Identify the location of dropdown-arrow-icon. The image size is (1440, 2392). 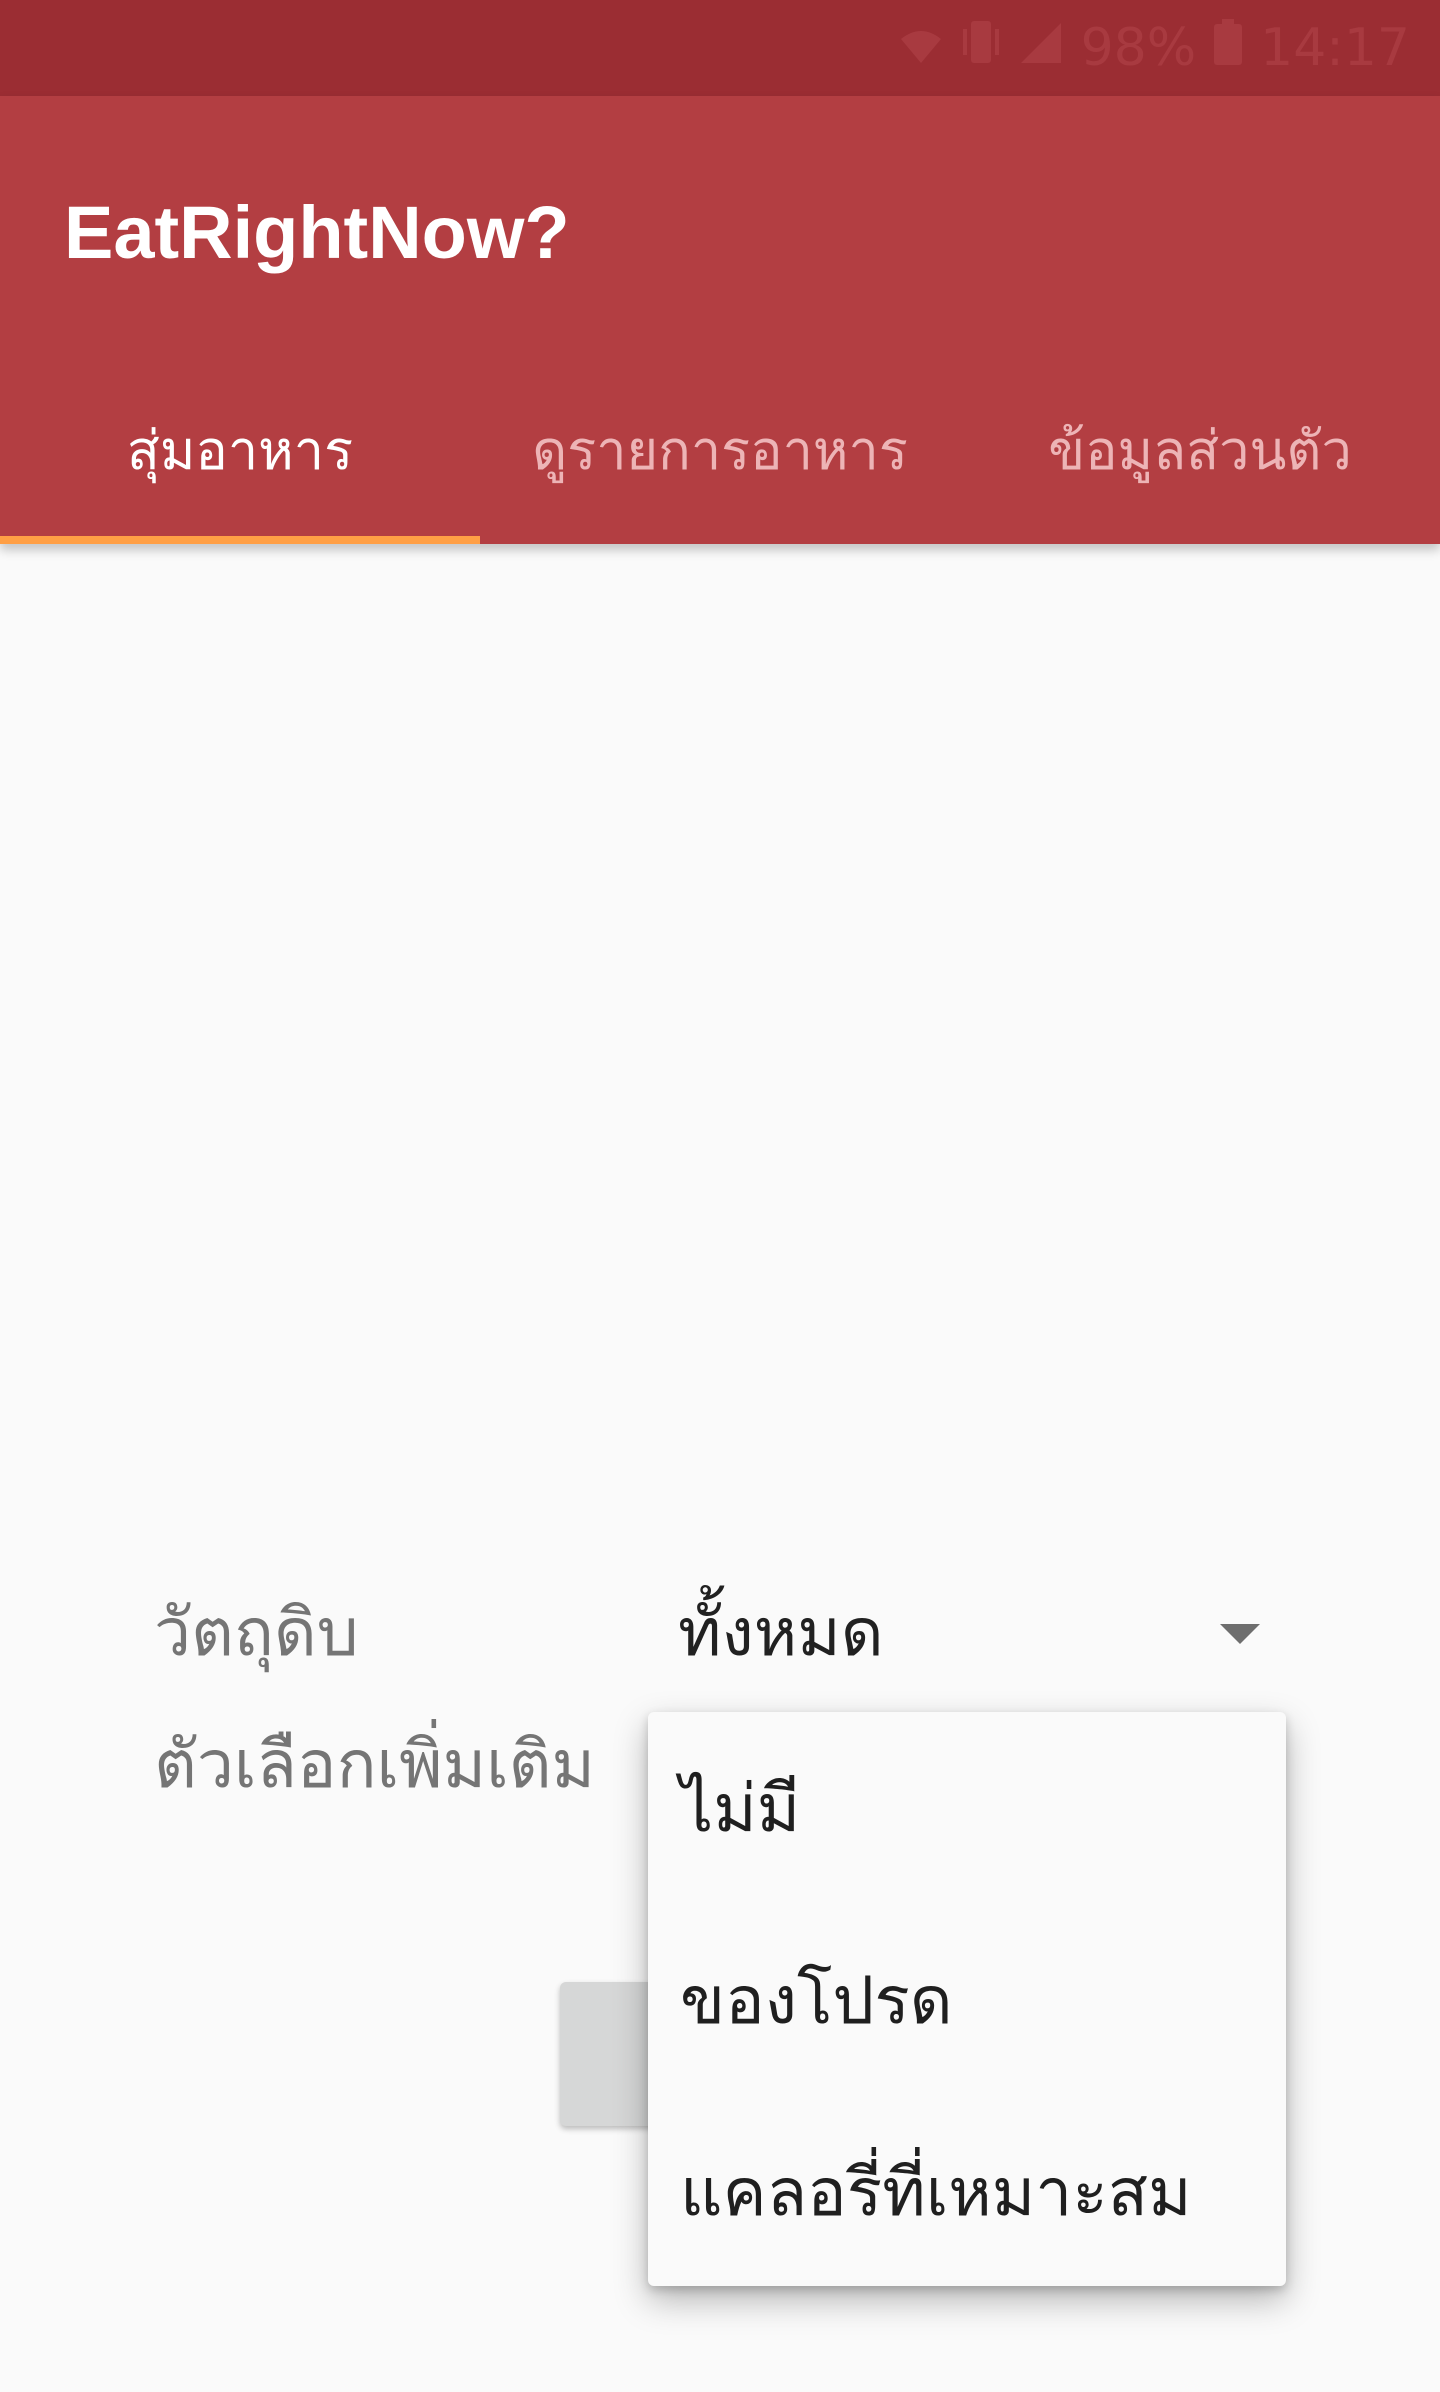
(1240, 1634).